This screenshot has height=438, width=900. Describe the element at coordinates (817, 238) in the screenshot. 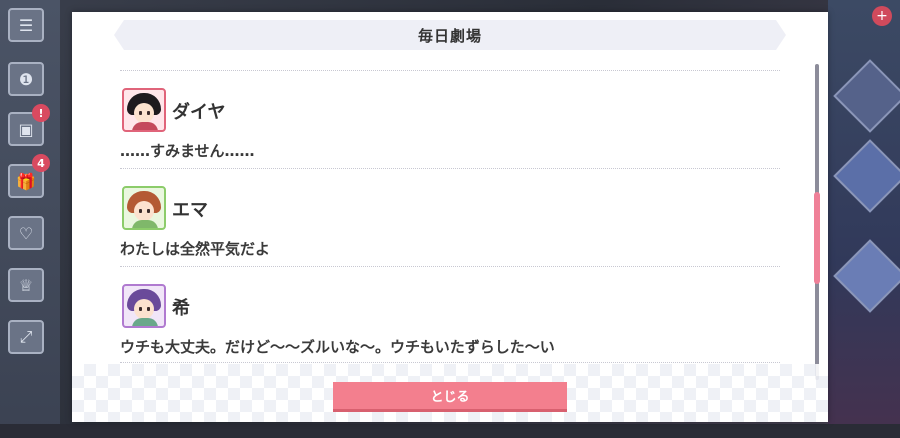

I see `scrollbar-thumb` at that location.